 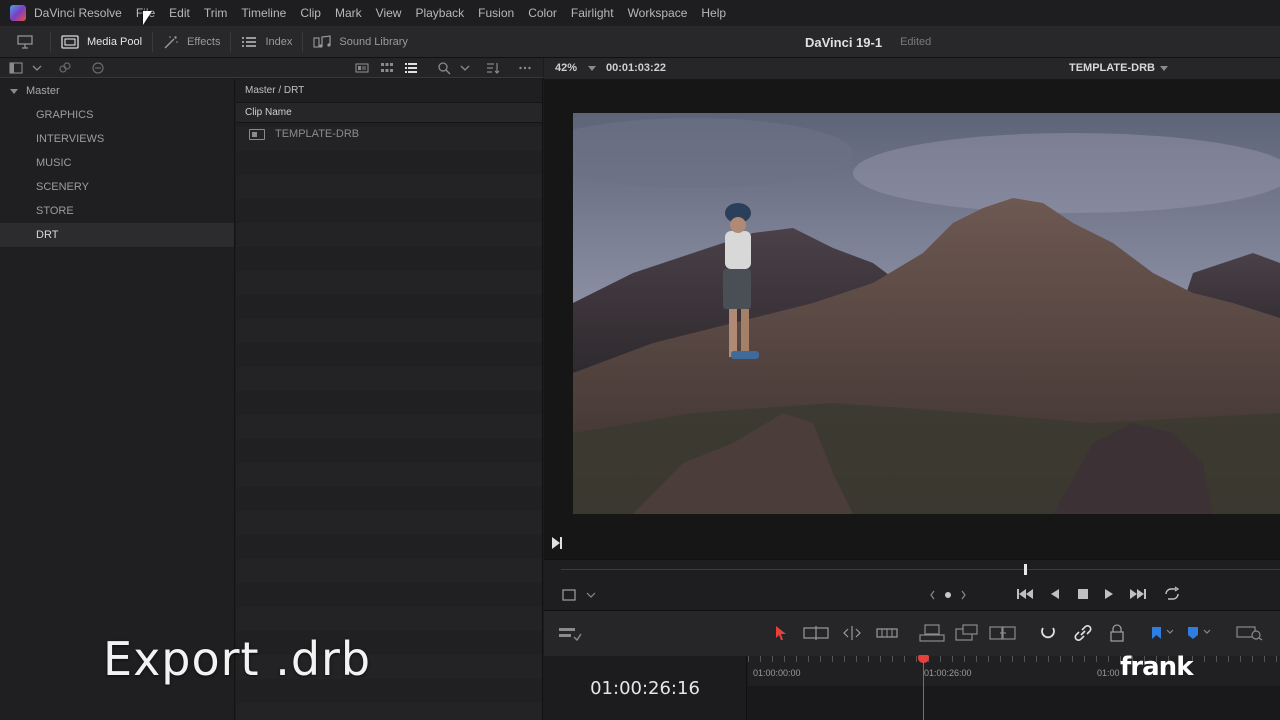 I want to click on menu-edit: Edit, so click(x=179, y=13).